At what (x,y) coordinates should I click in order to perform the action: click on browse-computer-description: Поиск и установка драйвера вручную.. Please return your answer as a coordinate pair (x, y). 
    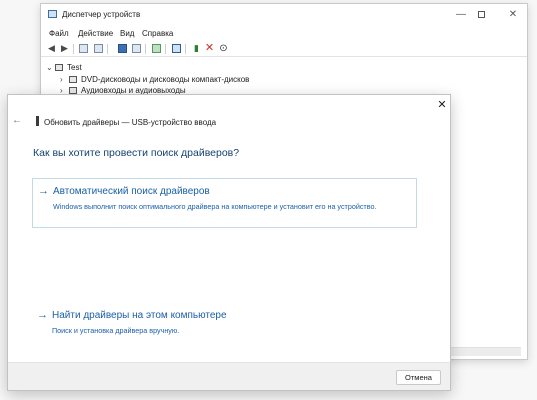
    Looking at the image, I should click on (116, 330).